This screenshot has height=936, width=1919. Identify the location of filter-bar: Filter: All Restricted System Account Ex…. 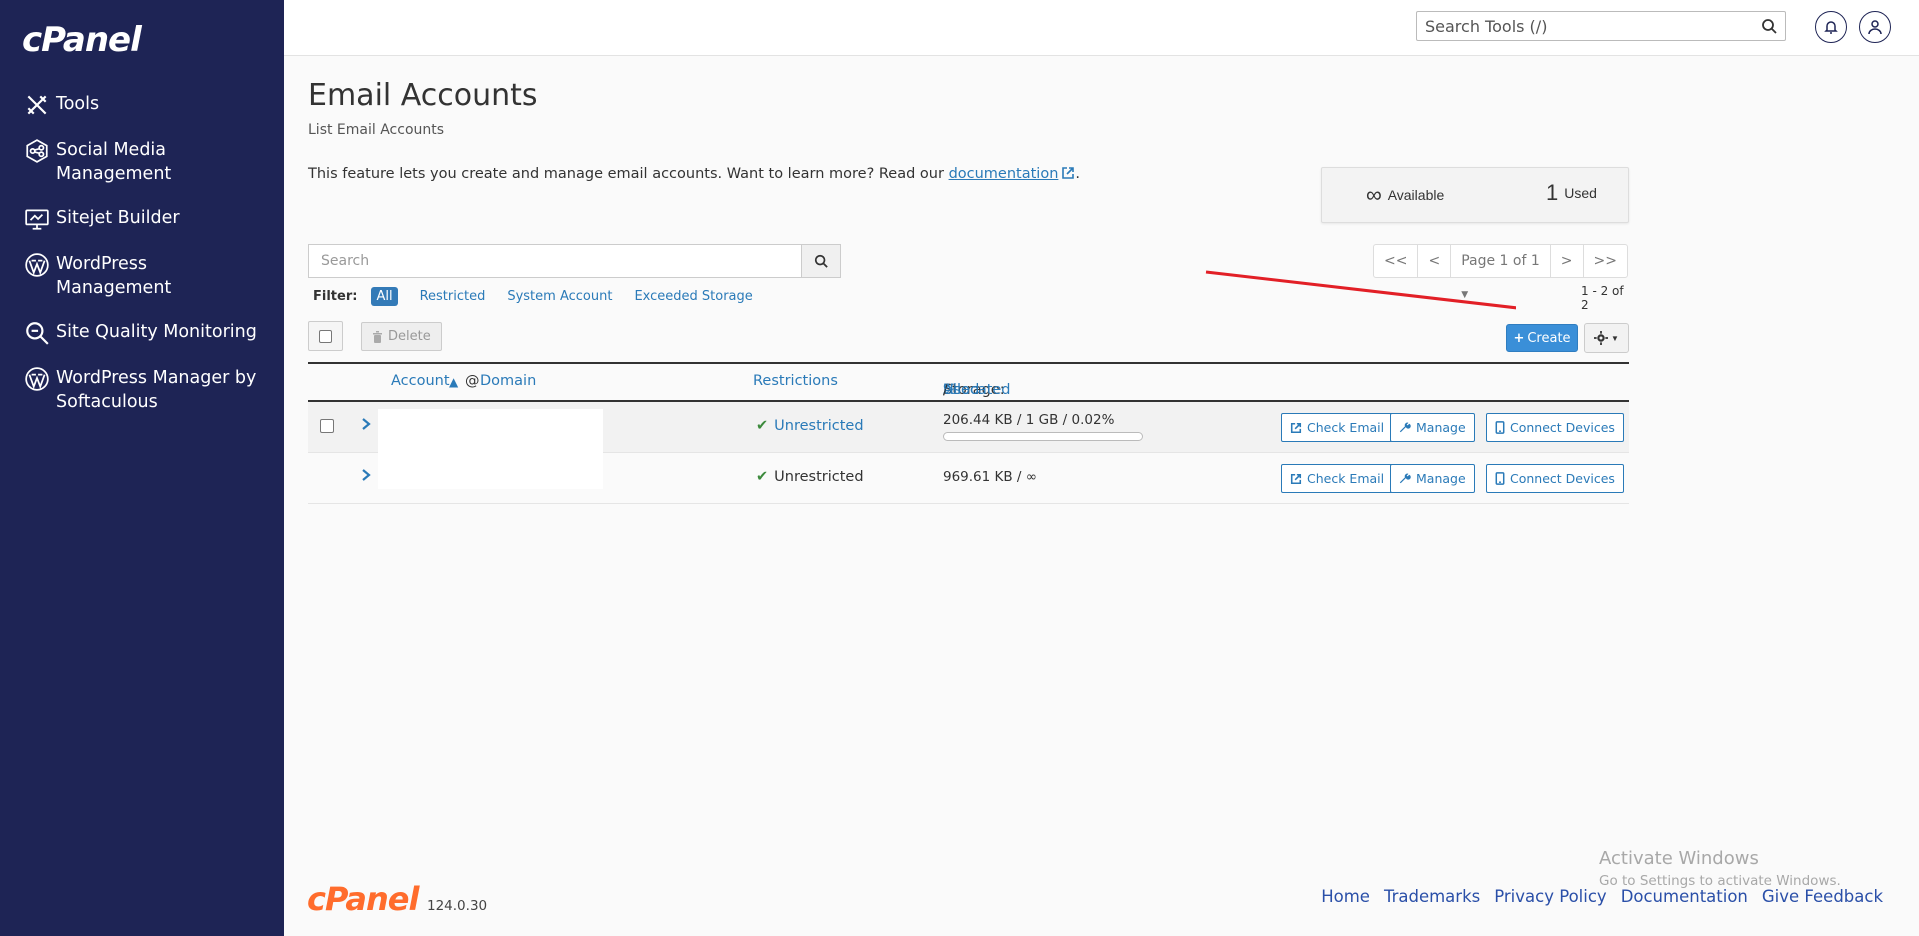
(544, 296).